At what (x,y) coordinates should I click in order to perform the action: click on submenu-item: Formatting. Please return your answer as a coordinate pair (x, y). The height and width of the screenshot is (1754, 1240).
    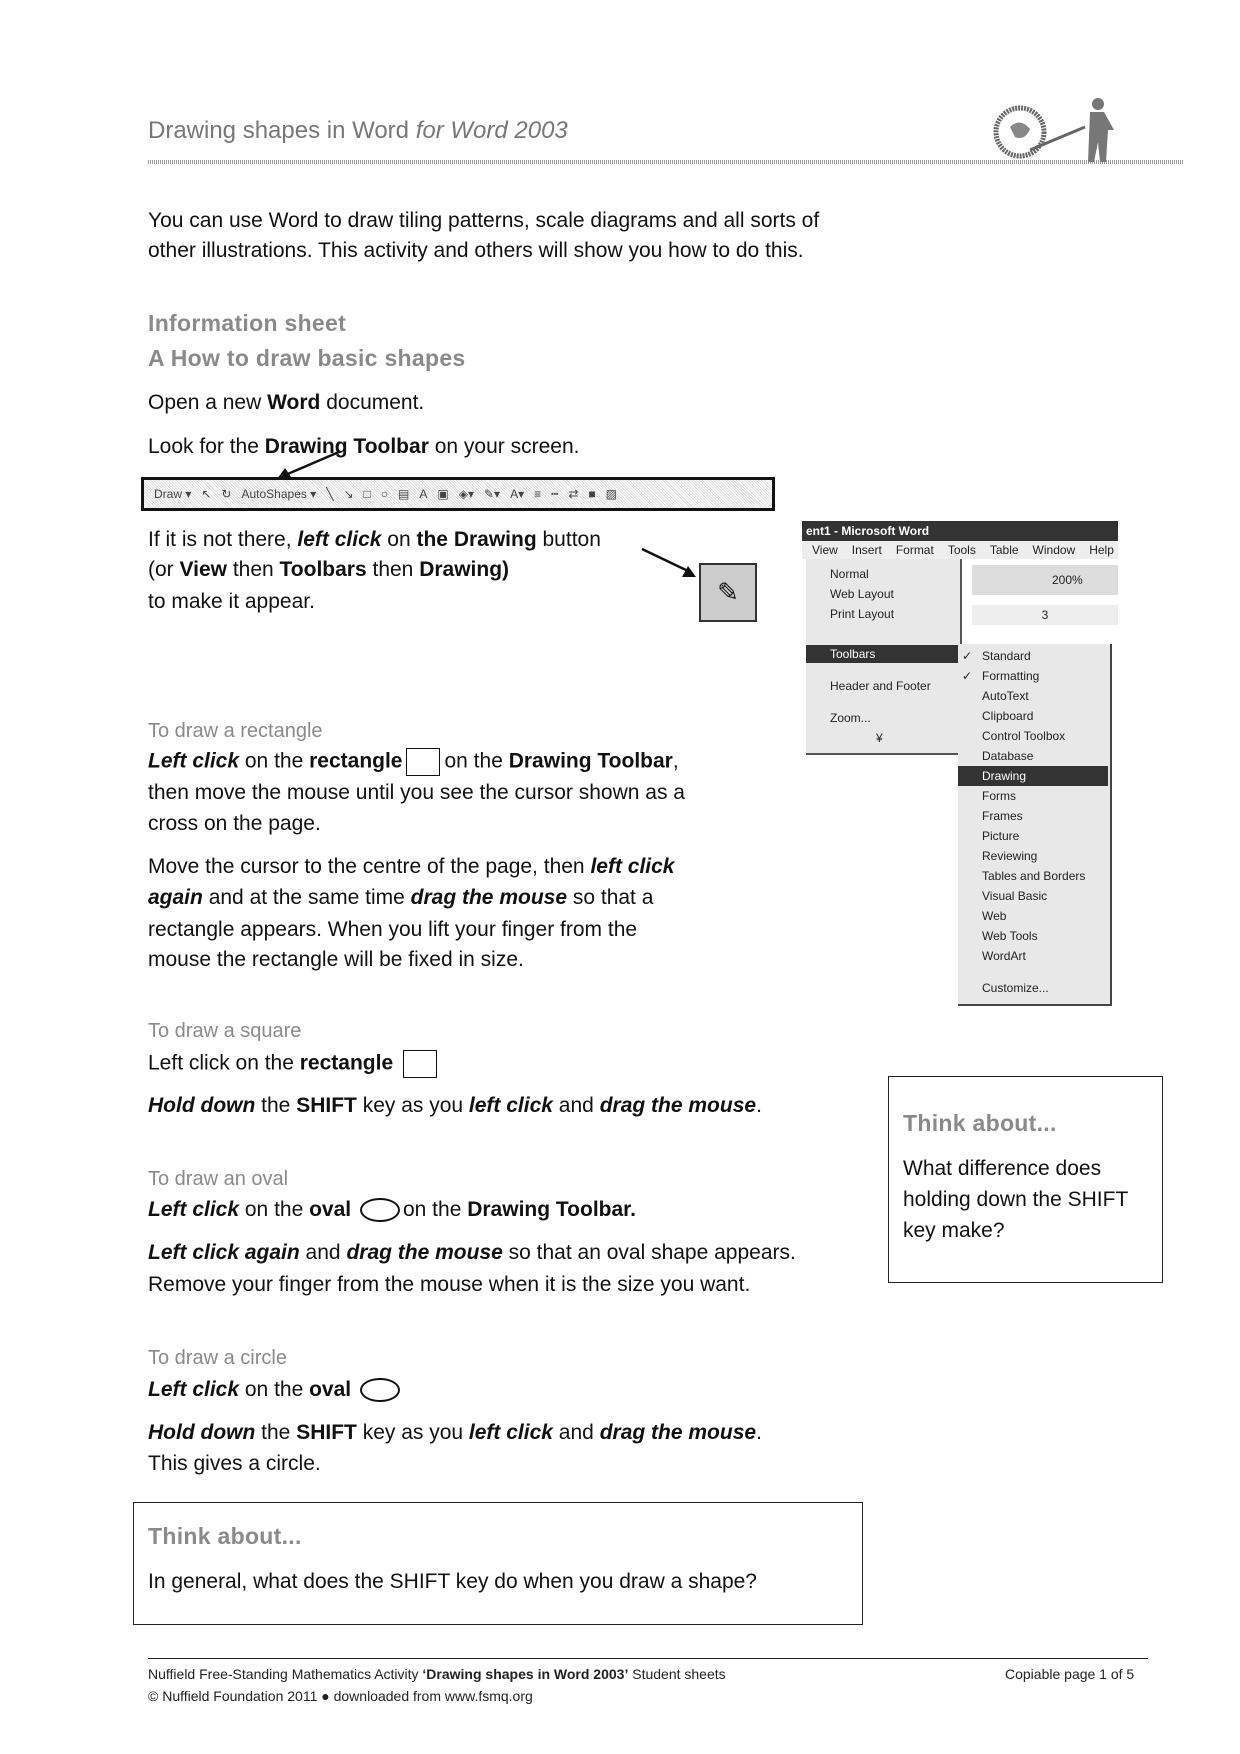
    Looking at the image, I should click on (1010, 676).